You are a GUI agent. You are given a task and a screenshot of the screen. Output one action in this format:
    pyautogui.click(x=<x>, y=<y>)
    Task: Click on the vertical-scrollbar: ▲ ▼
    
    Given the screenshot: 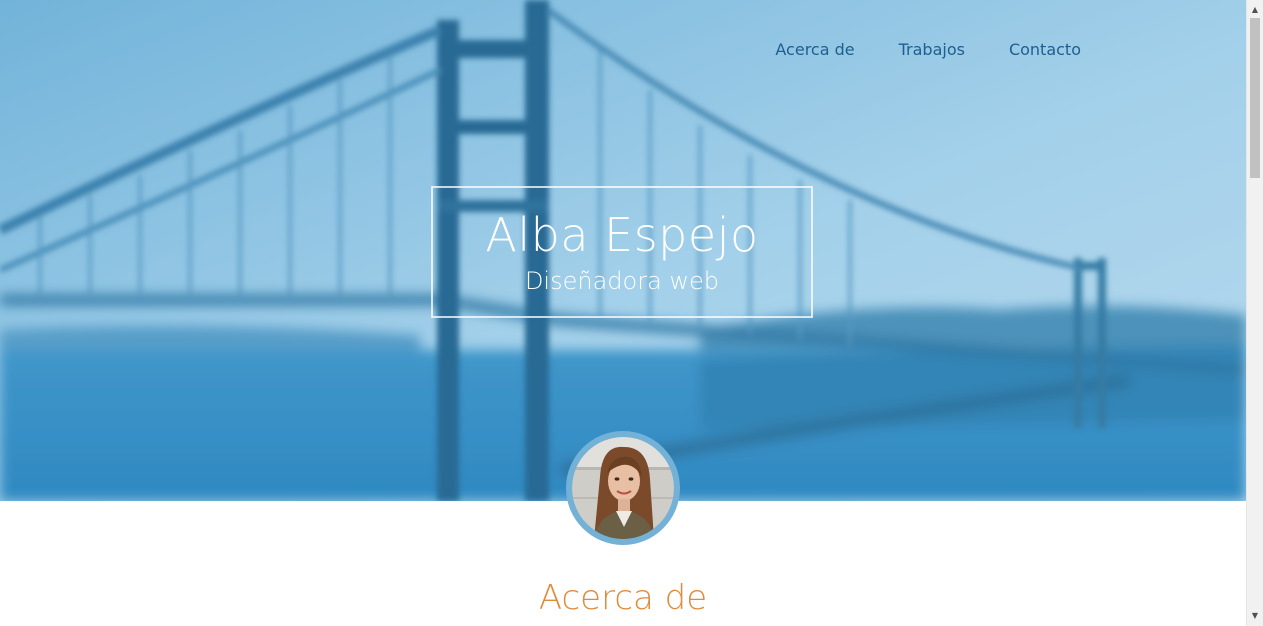 What is the action you would take?
    pyautogui.click(x=1254, y=313)
    